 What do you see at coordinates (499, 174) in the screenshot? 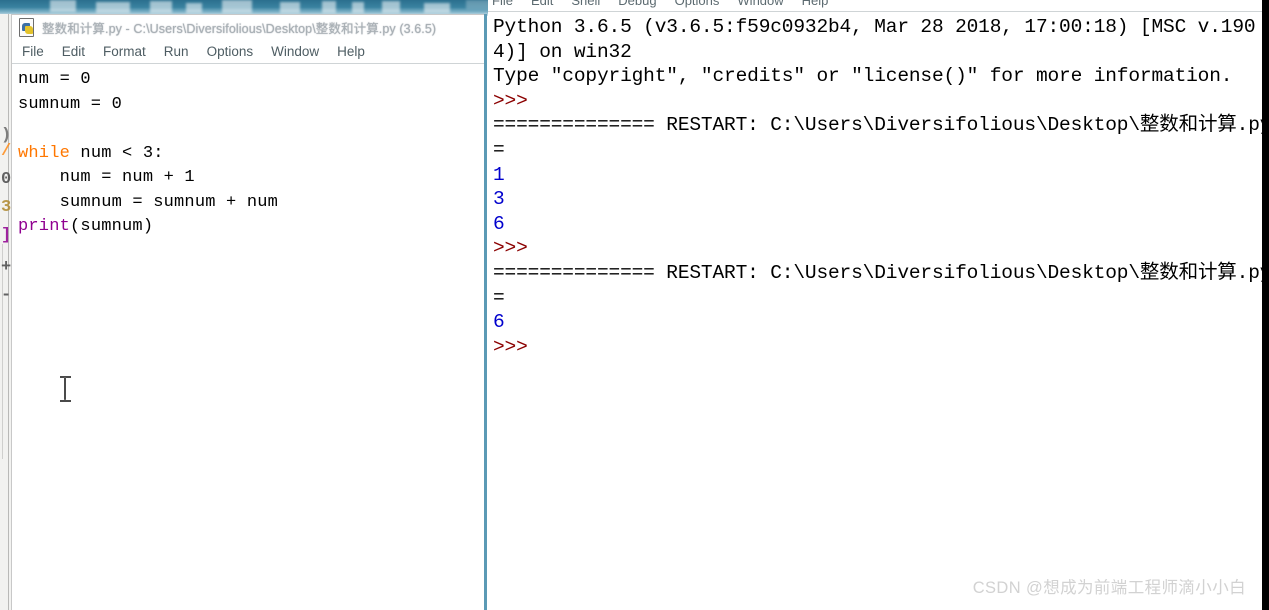
I see `shell-line-output: 1` at bounding box center [499, 174].